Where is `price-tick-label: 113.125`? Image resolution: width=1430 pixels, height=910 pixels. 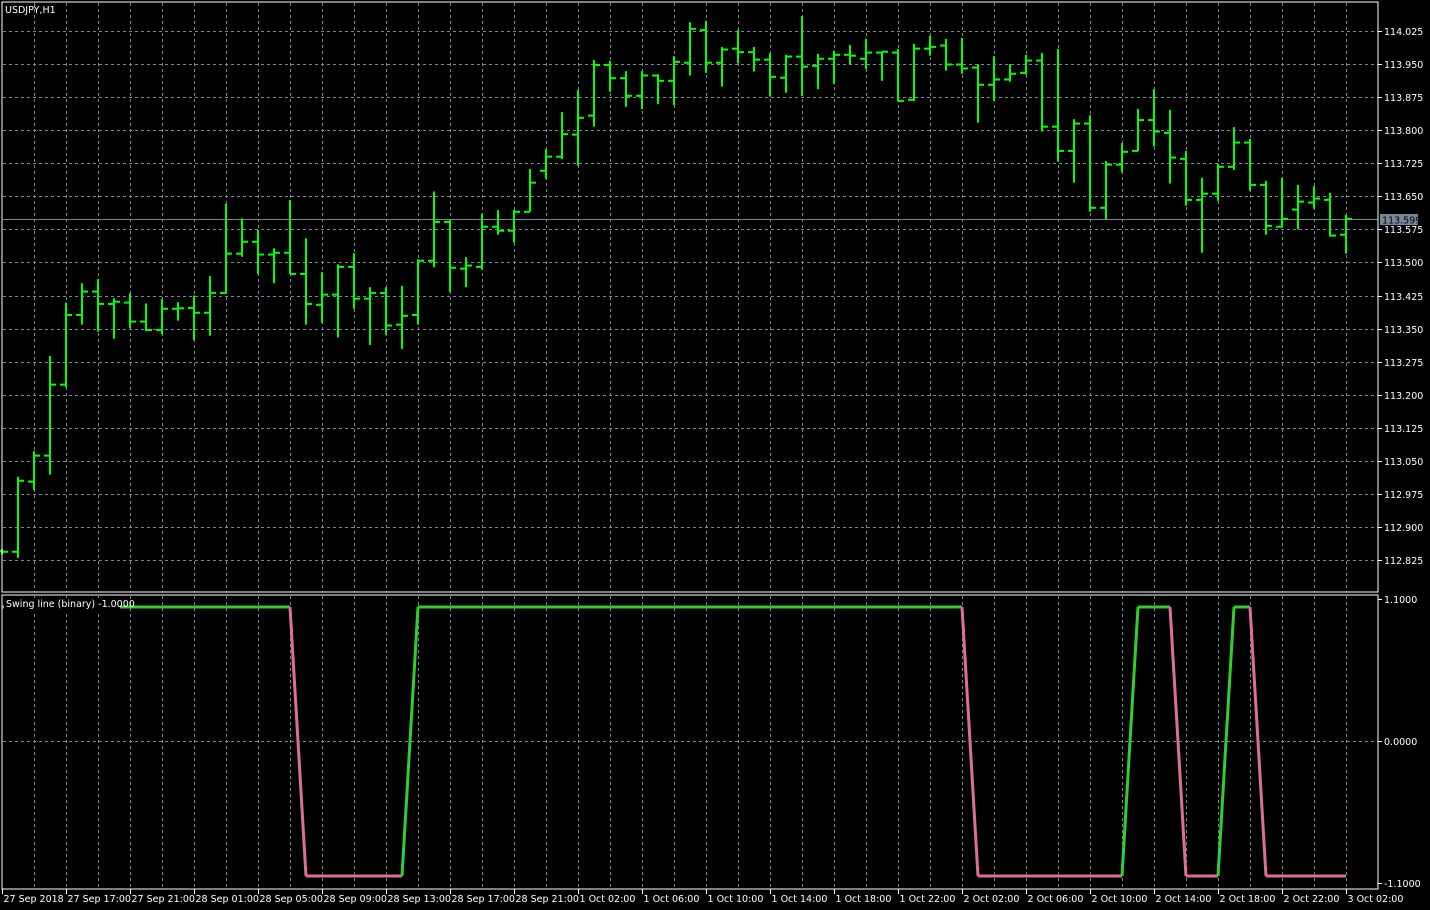
price-tick-label: 113.125 is located at coordinates (1403, 429).